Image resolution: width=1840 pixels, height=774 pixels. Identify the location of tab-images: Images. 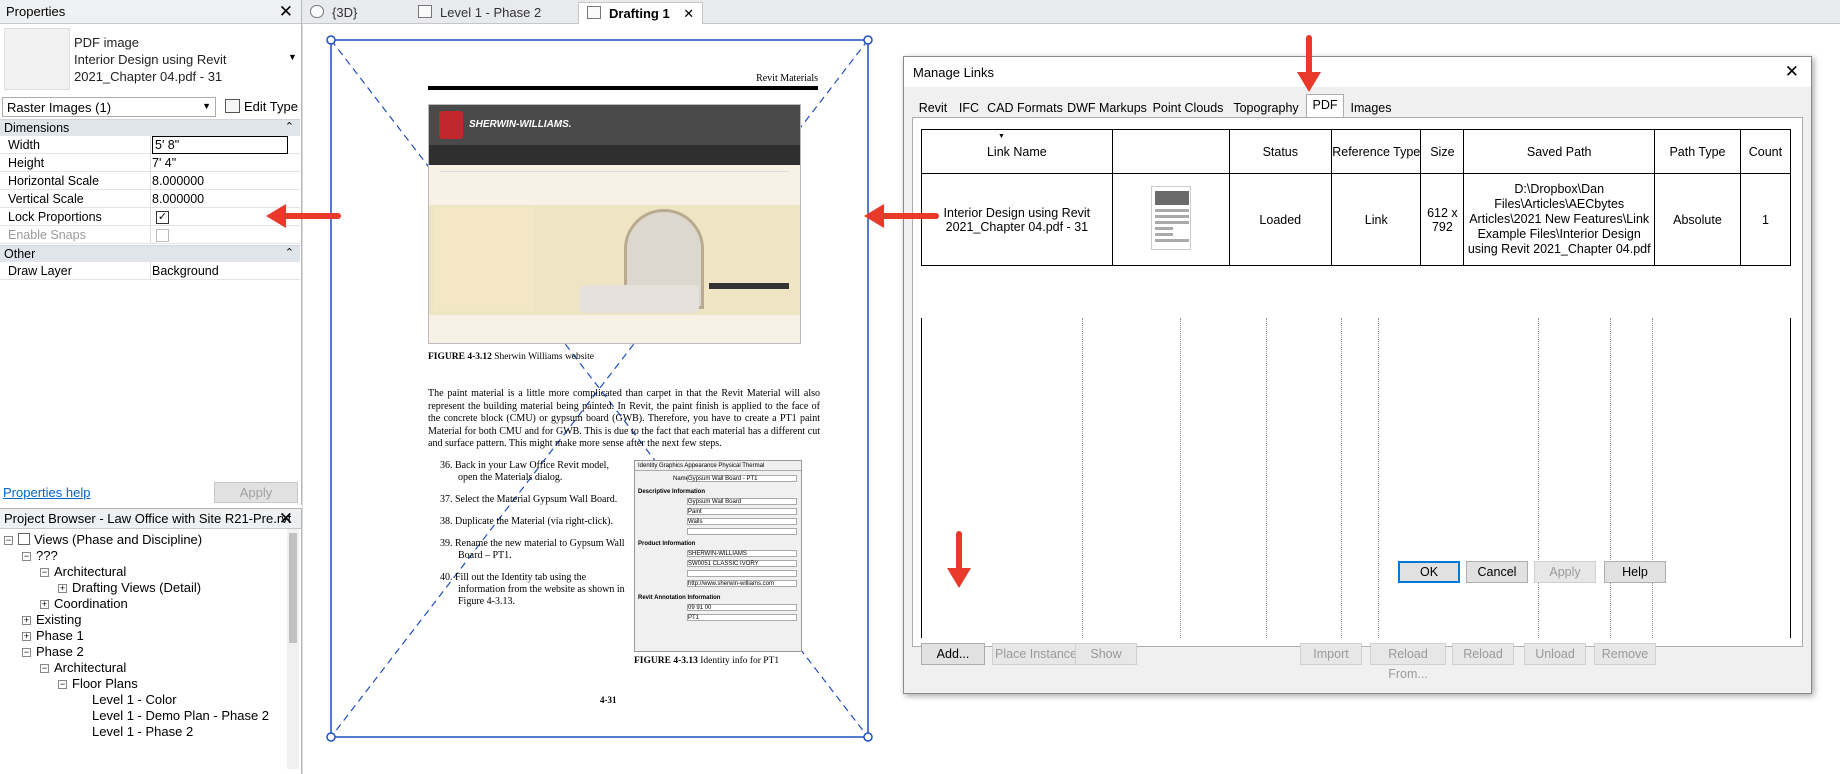
(1371, 107).